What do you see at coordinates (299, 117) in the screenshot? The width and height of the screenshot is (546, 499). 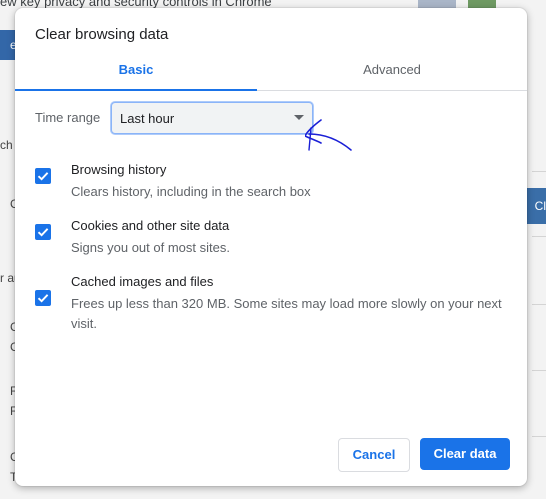 I see `dropdown-arrow-icon` at bounding box center [299, 117].